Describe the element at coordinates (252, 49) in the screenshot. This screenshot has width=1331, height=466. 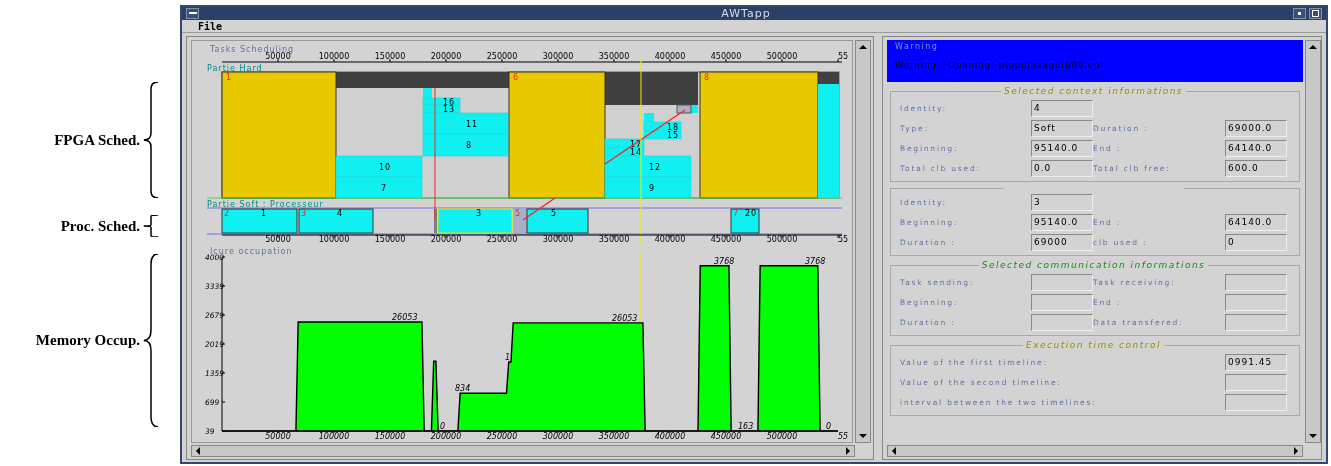
I see `section-title: Tasks Scheduling` at that location.